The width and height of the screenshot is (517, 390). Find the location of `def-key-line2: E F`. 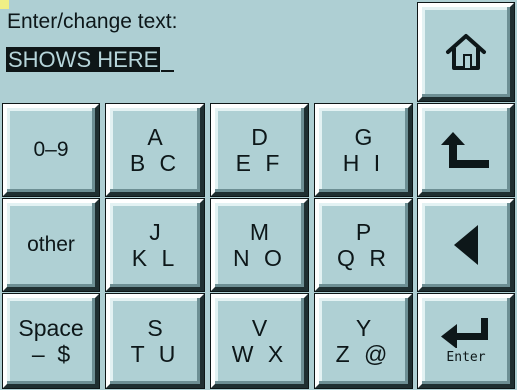

def-key-line2: E F is located at coordinates (259, 163).